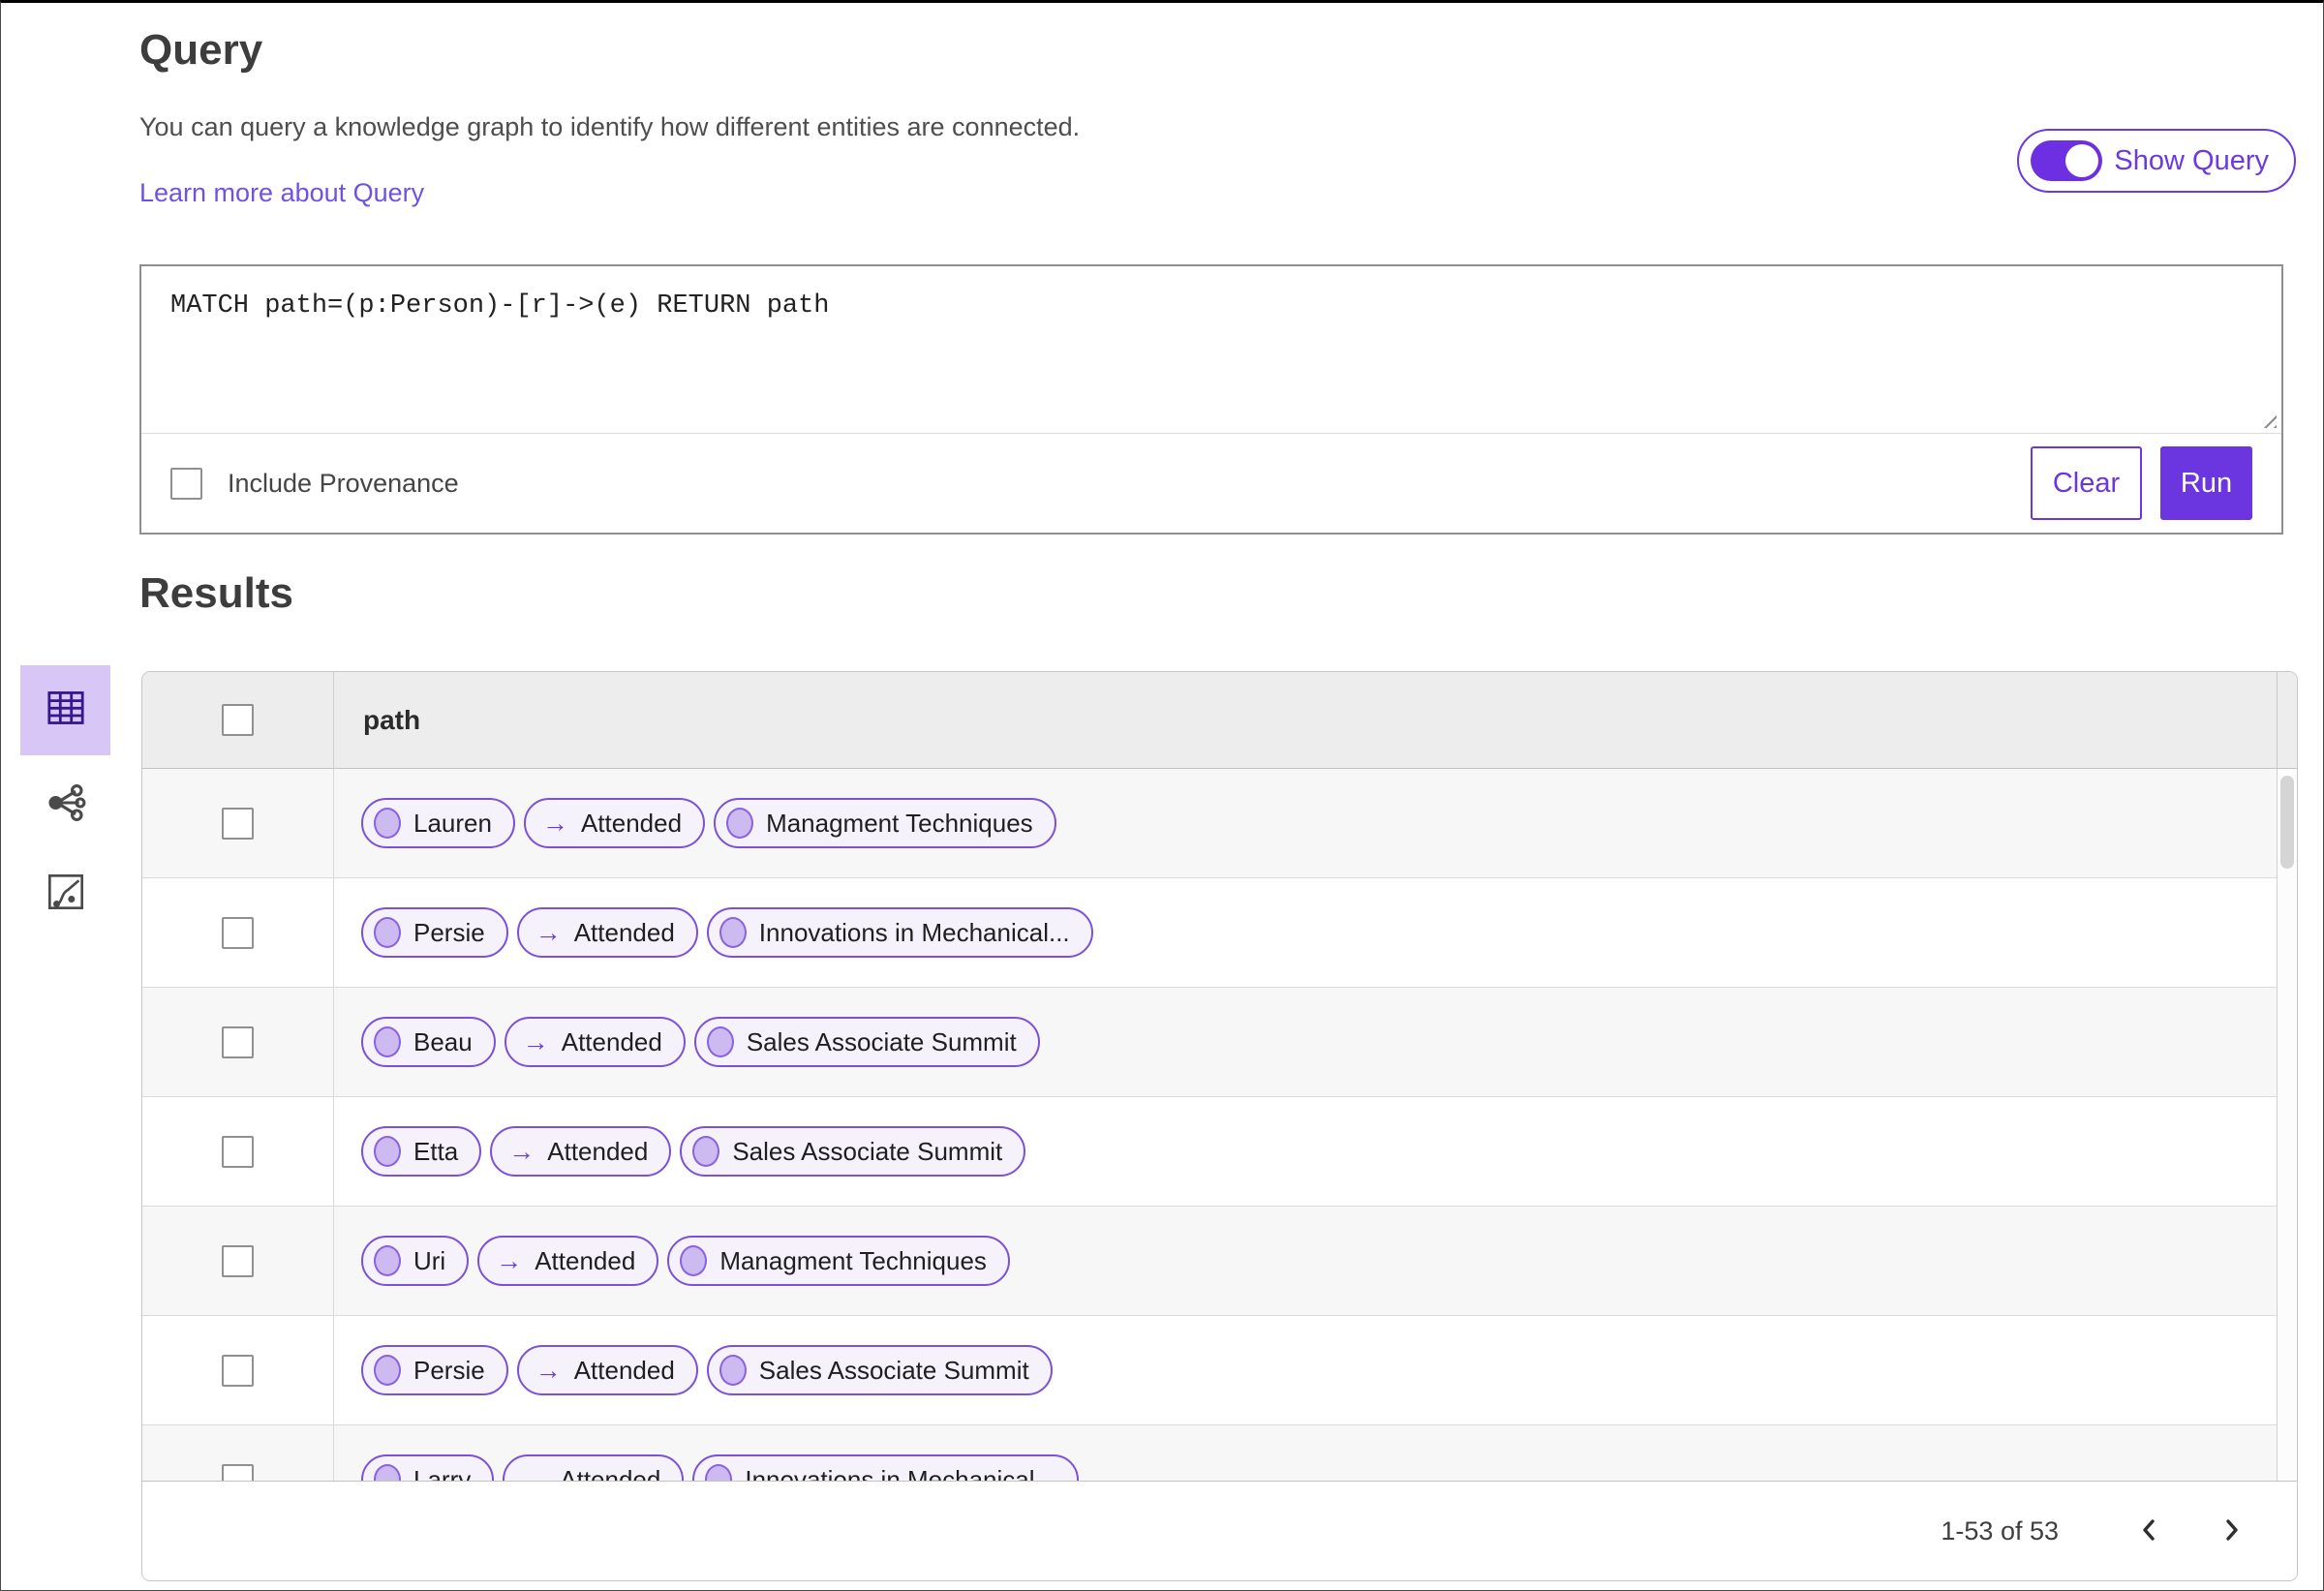  I want to click on target-node-label: Managment Techniques, so click(853, 1260).